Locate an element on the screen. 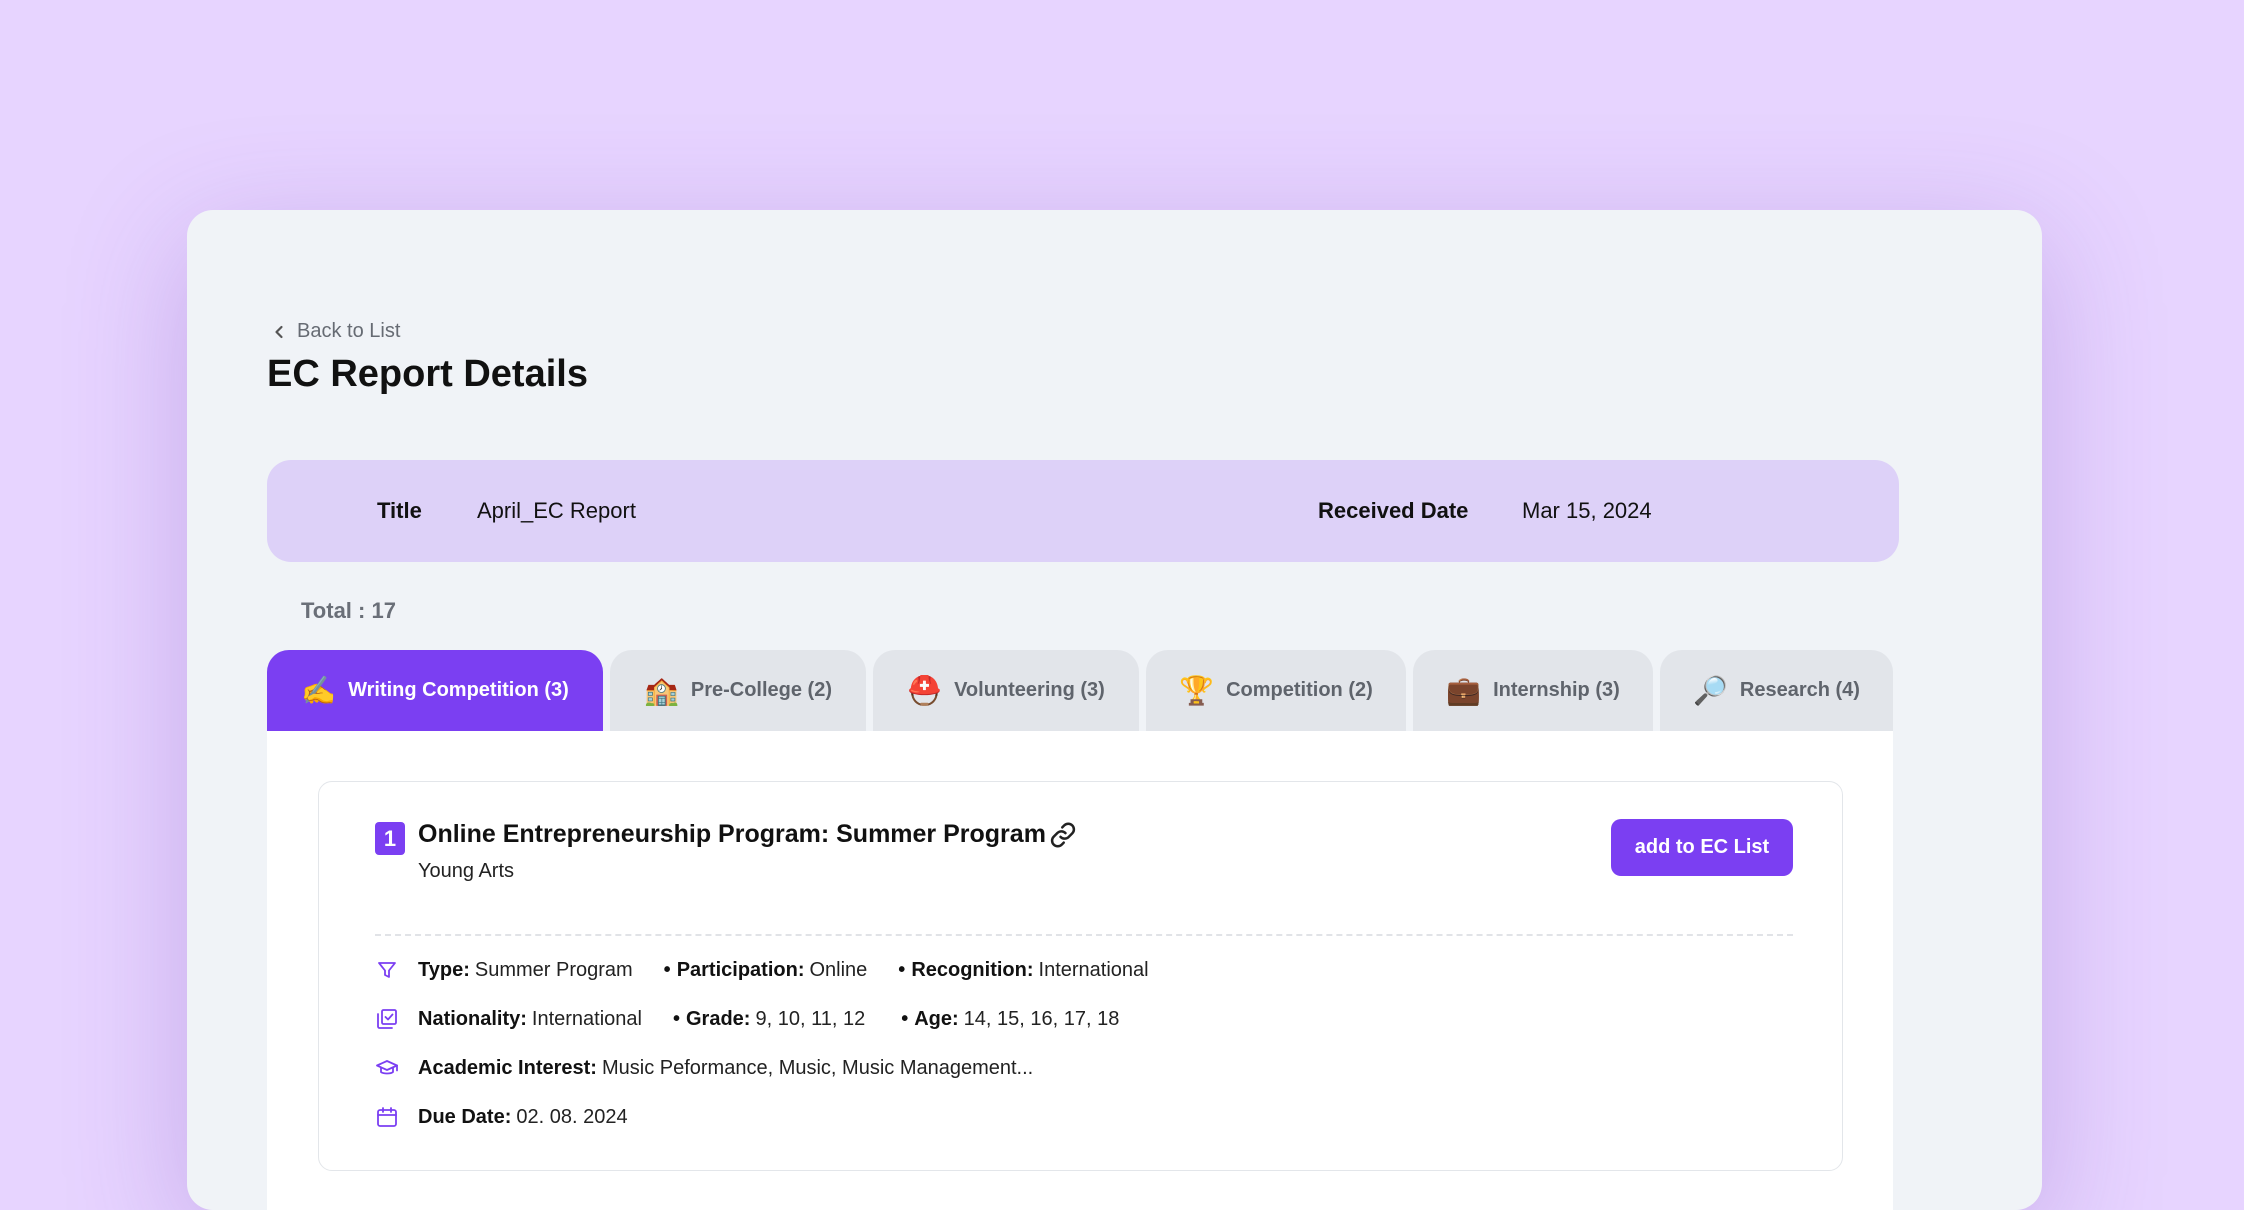 The width and height of the screenshot is (2244, 1210). type-label: Type: is located at coordinates (444, 969).